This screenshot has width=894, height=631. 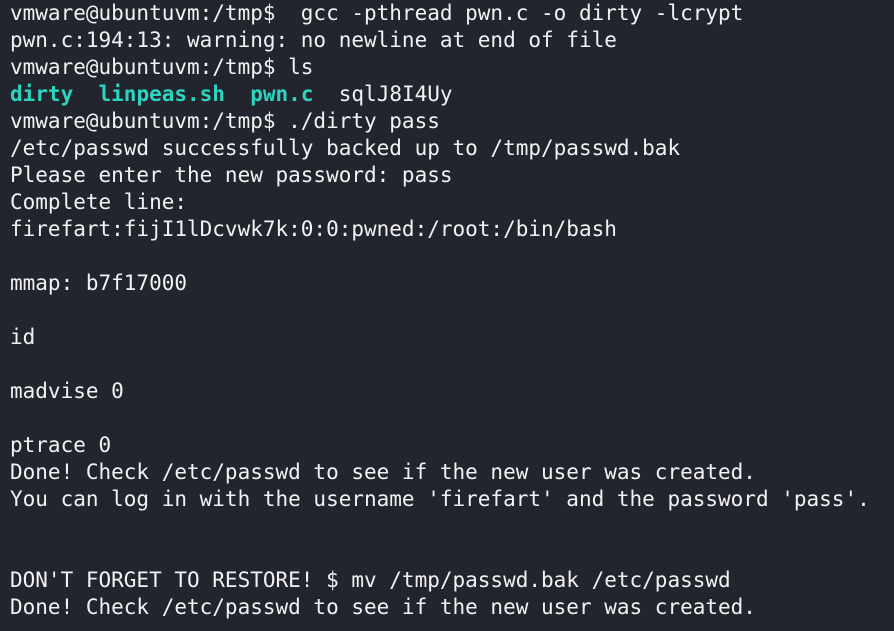 I want to click on terminal-line: id, so click(x=23, y=337).